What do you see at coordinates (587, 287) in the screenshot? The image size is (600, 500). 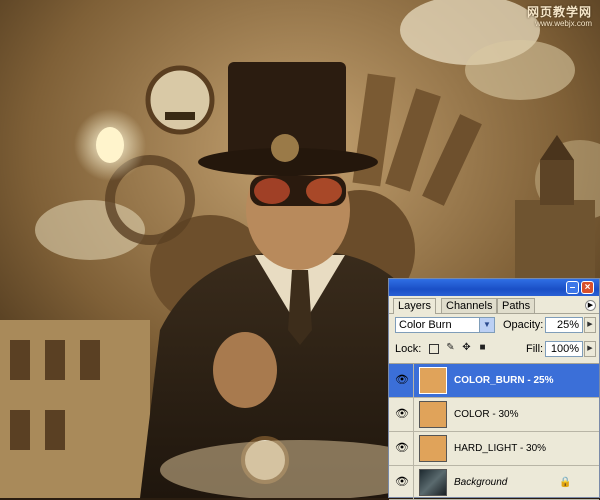 I see `close-button: ×` at bounding box center [587, 287].